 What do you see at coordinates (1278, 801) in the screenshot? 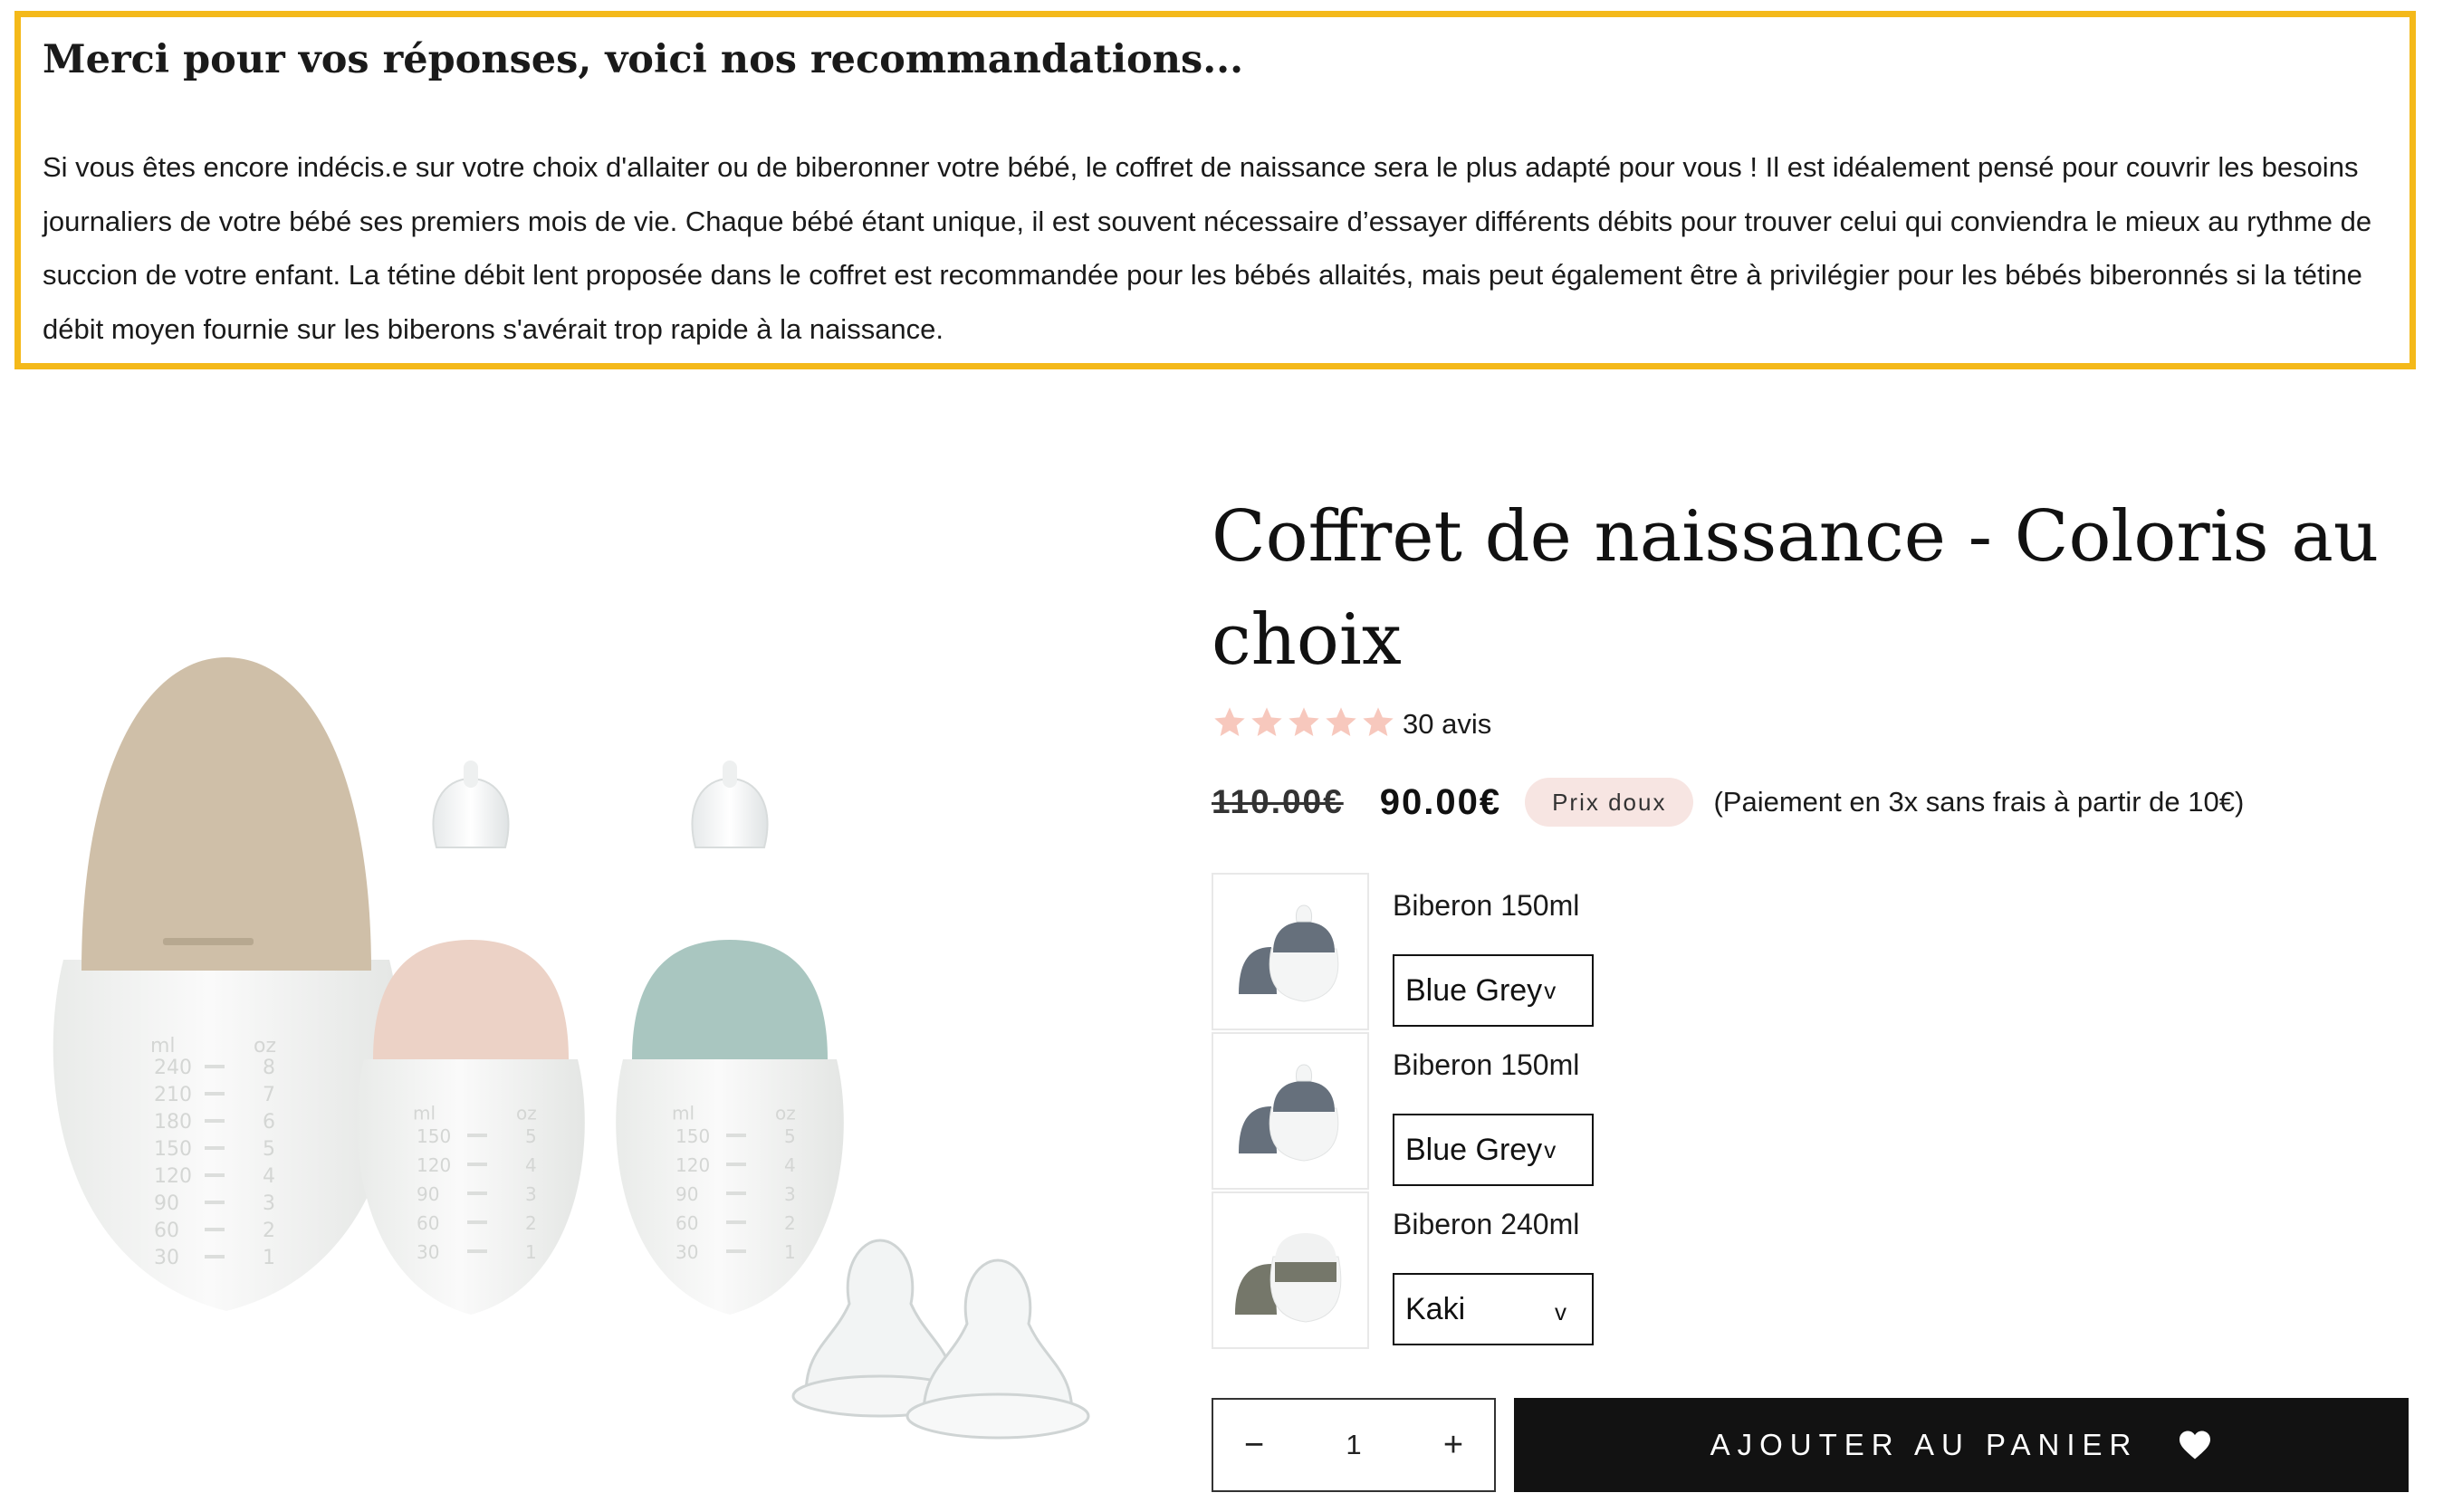
I see `old-price: 110.00€` at bounding box center [1278, 801].